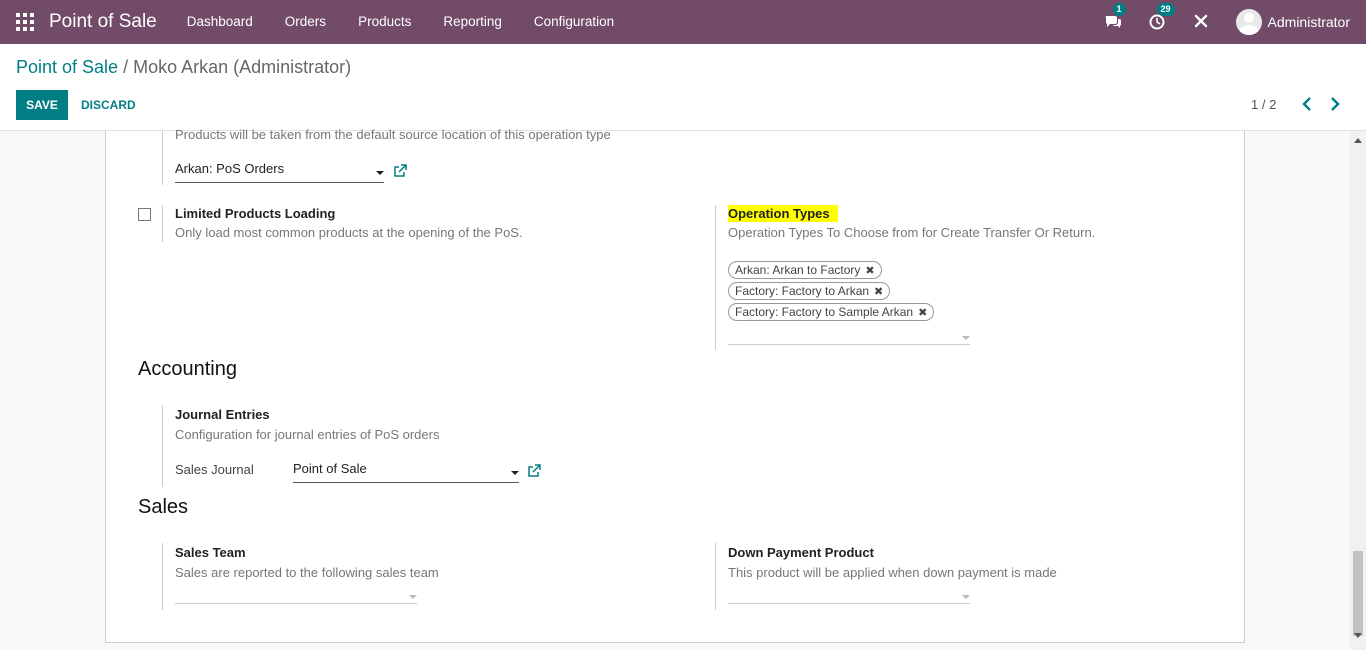 Image resolution: width=1366 pixels, height=650 pixels. What do you see at coordinates (801, 552) in the screenshot?
I see `down-payment-label: Down Payment Product` at bounding box center [801, 552].